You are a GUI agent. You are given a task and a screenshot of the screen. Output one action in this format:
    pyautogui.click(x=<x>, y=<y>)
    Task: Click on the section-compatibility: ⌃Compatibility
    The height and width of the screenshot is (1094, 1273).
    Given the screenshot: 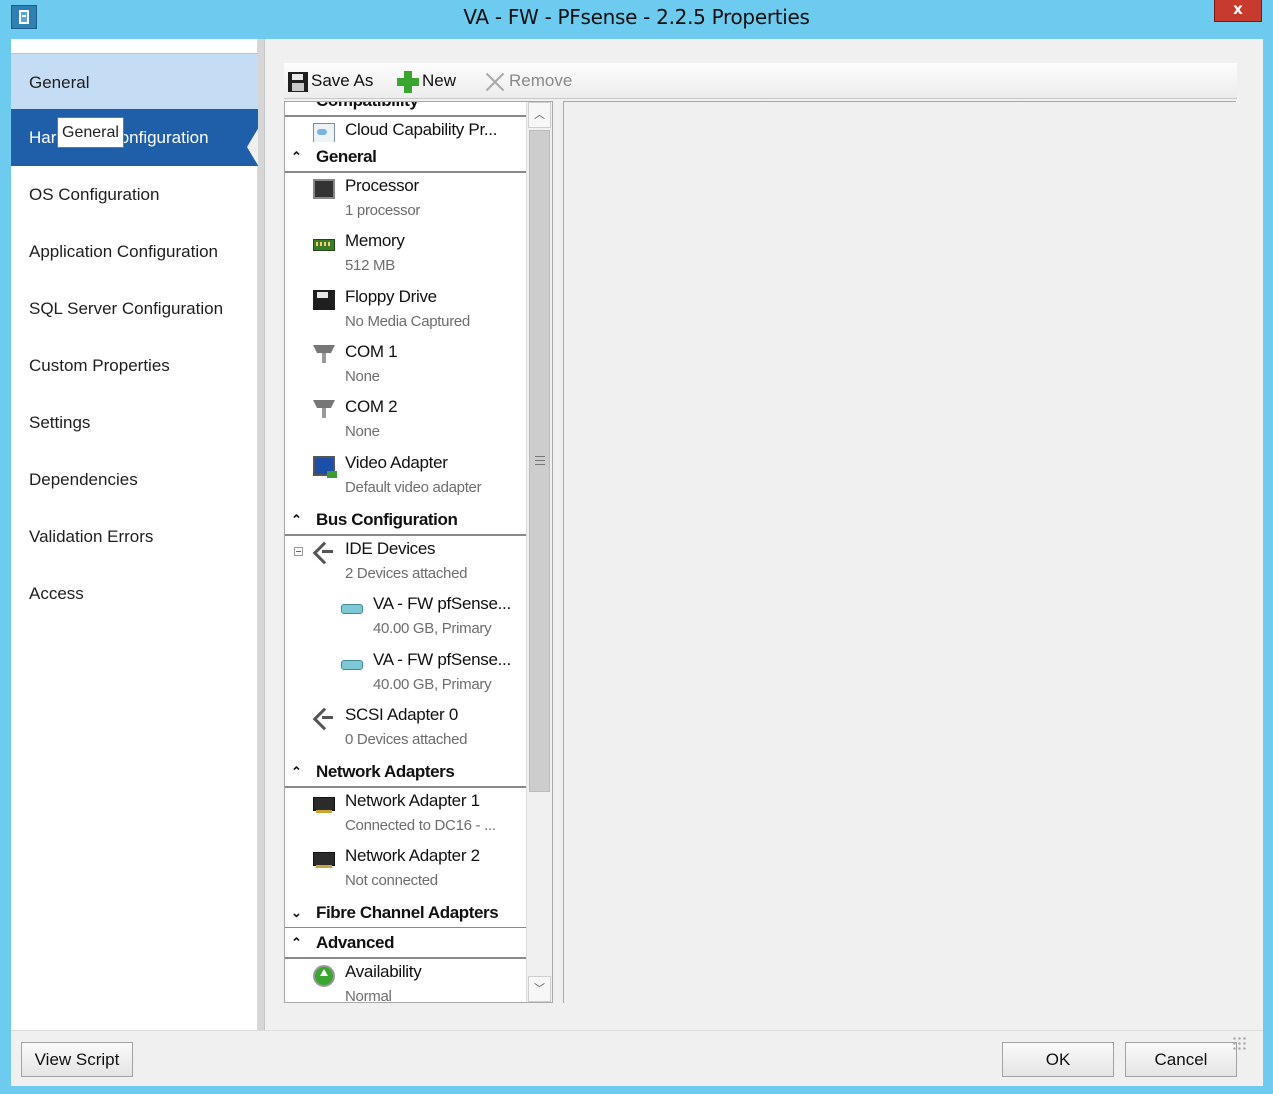 What is the action you would take?
    pyautogui.click(x=406, y=109)
    